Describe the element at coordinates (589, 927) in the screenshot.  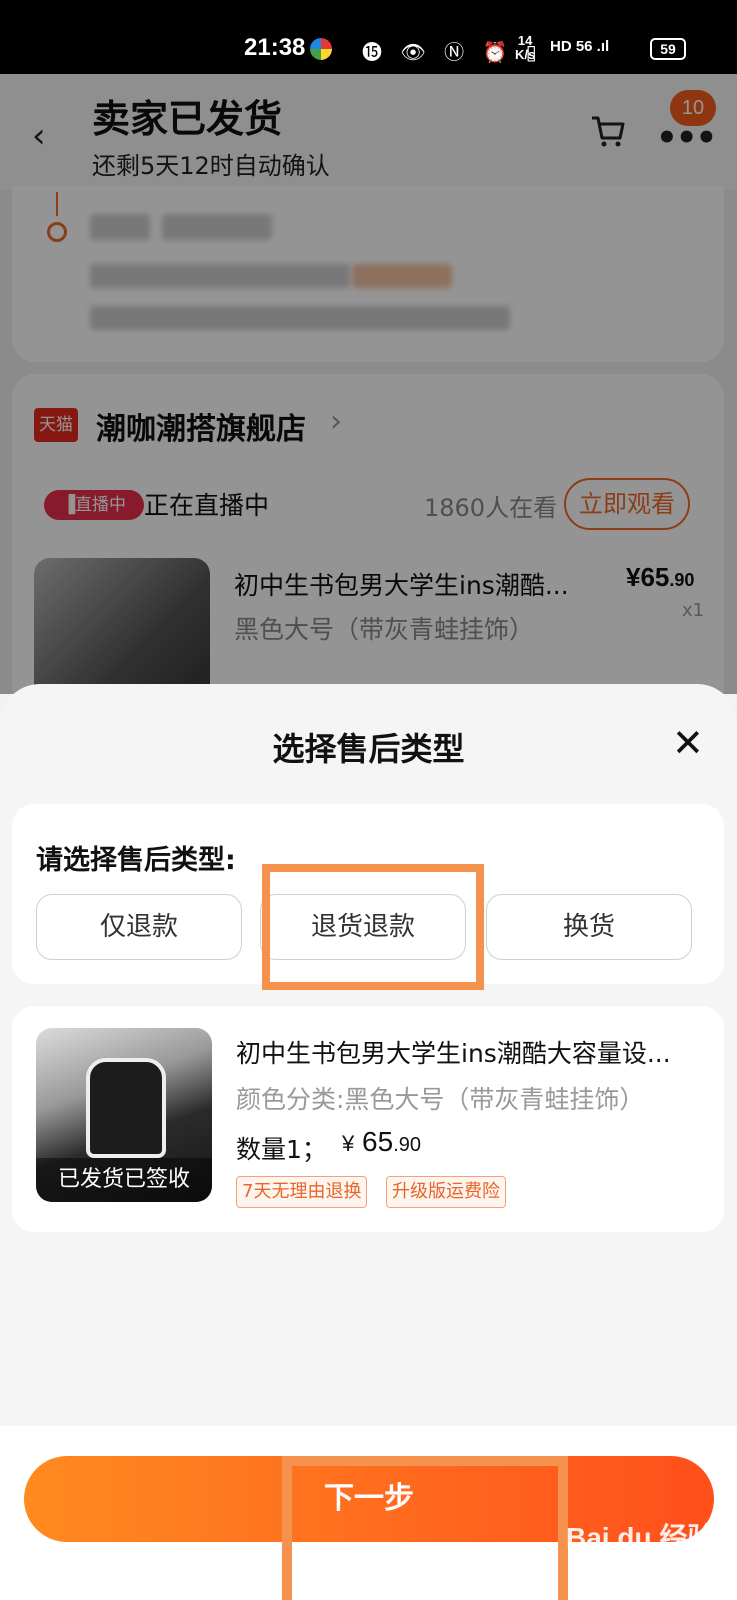
I see `exchange-button: 换货` at that location.